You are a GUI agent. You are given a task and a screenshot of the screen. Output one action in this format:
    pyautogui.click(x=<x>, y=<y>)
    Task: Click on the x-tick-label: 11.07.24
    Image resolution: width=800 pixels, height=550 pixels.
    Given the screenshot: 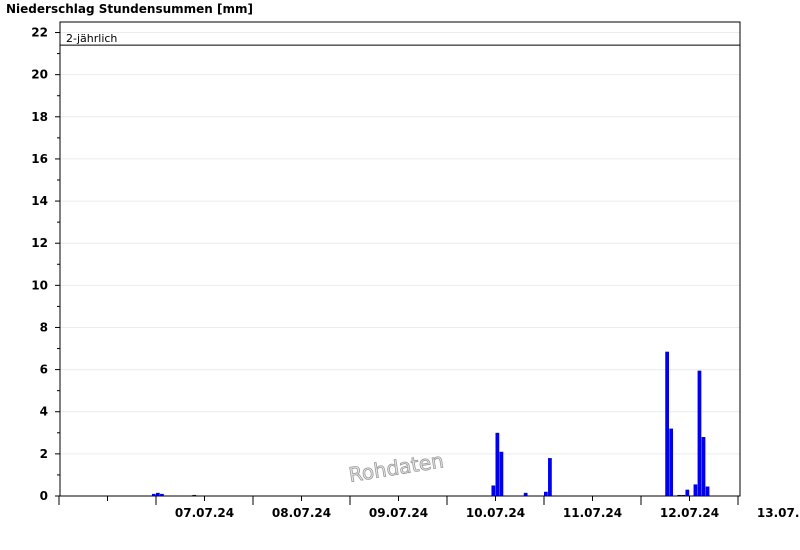 What is the action you would take?
    pyautogui.click(x=592, y=513)
    